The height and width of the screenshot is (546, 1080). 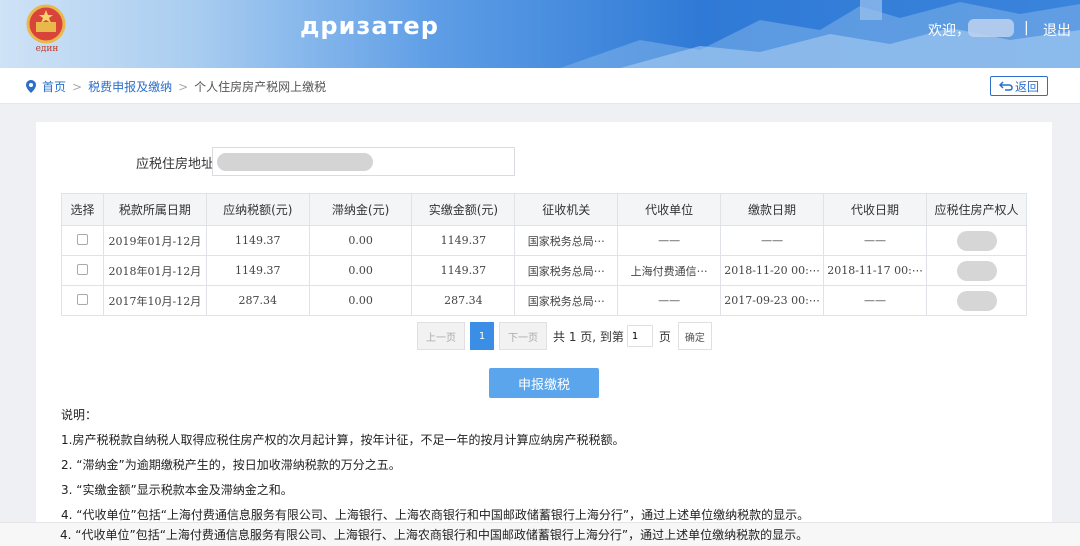 What do you see at coordinates (1005, 86) in the screenshot?
I see `return-arrow-icon` at bounding box center [1005, 86].